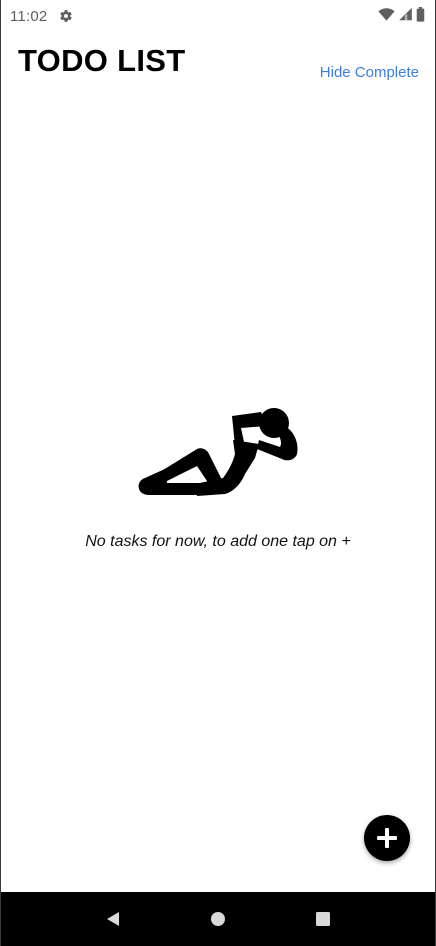 This screenshot has height=946, width=436. I want to click on add-task-button, so click(387, 838).